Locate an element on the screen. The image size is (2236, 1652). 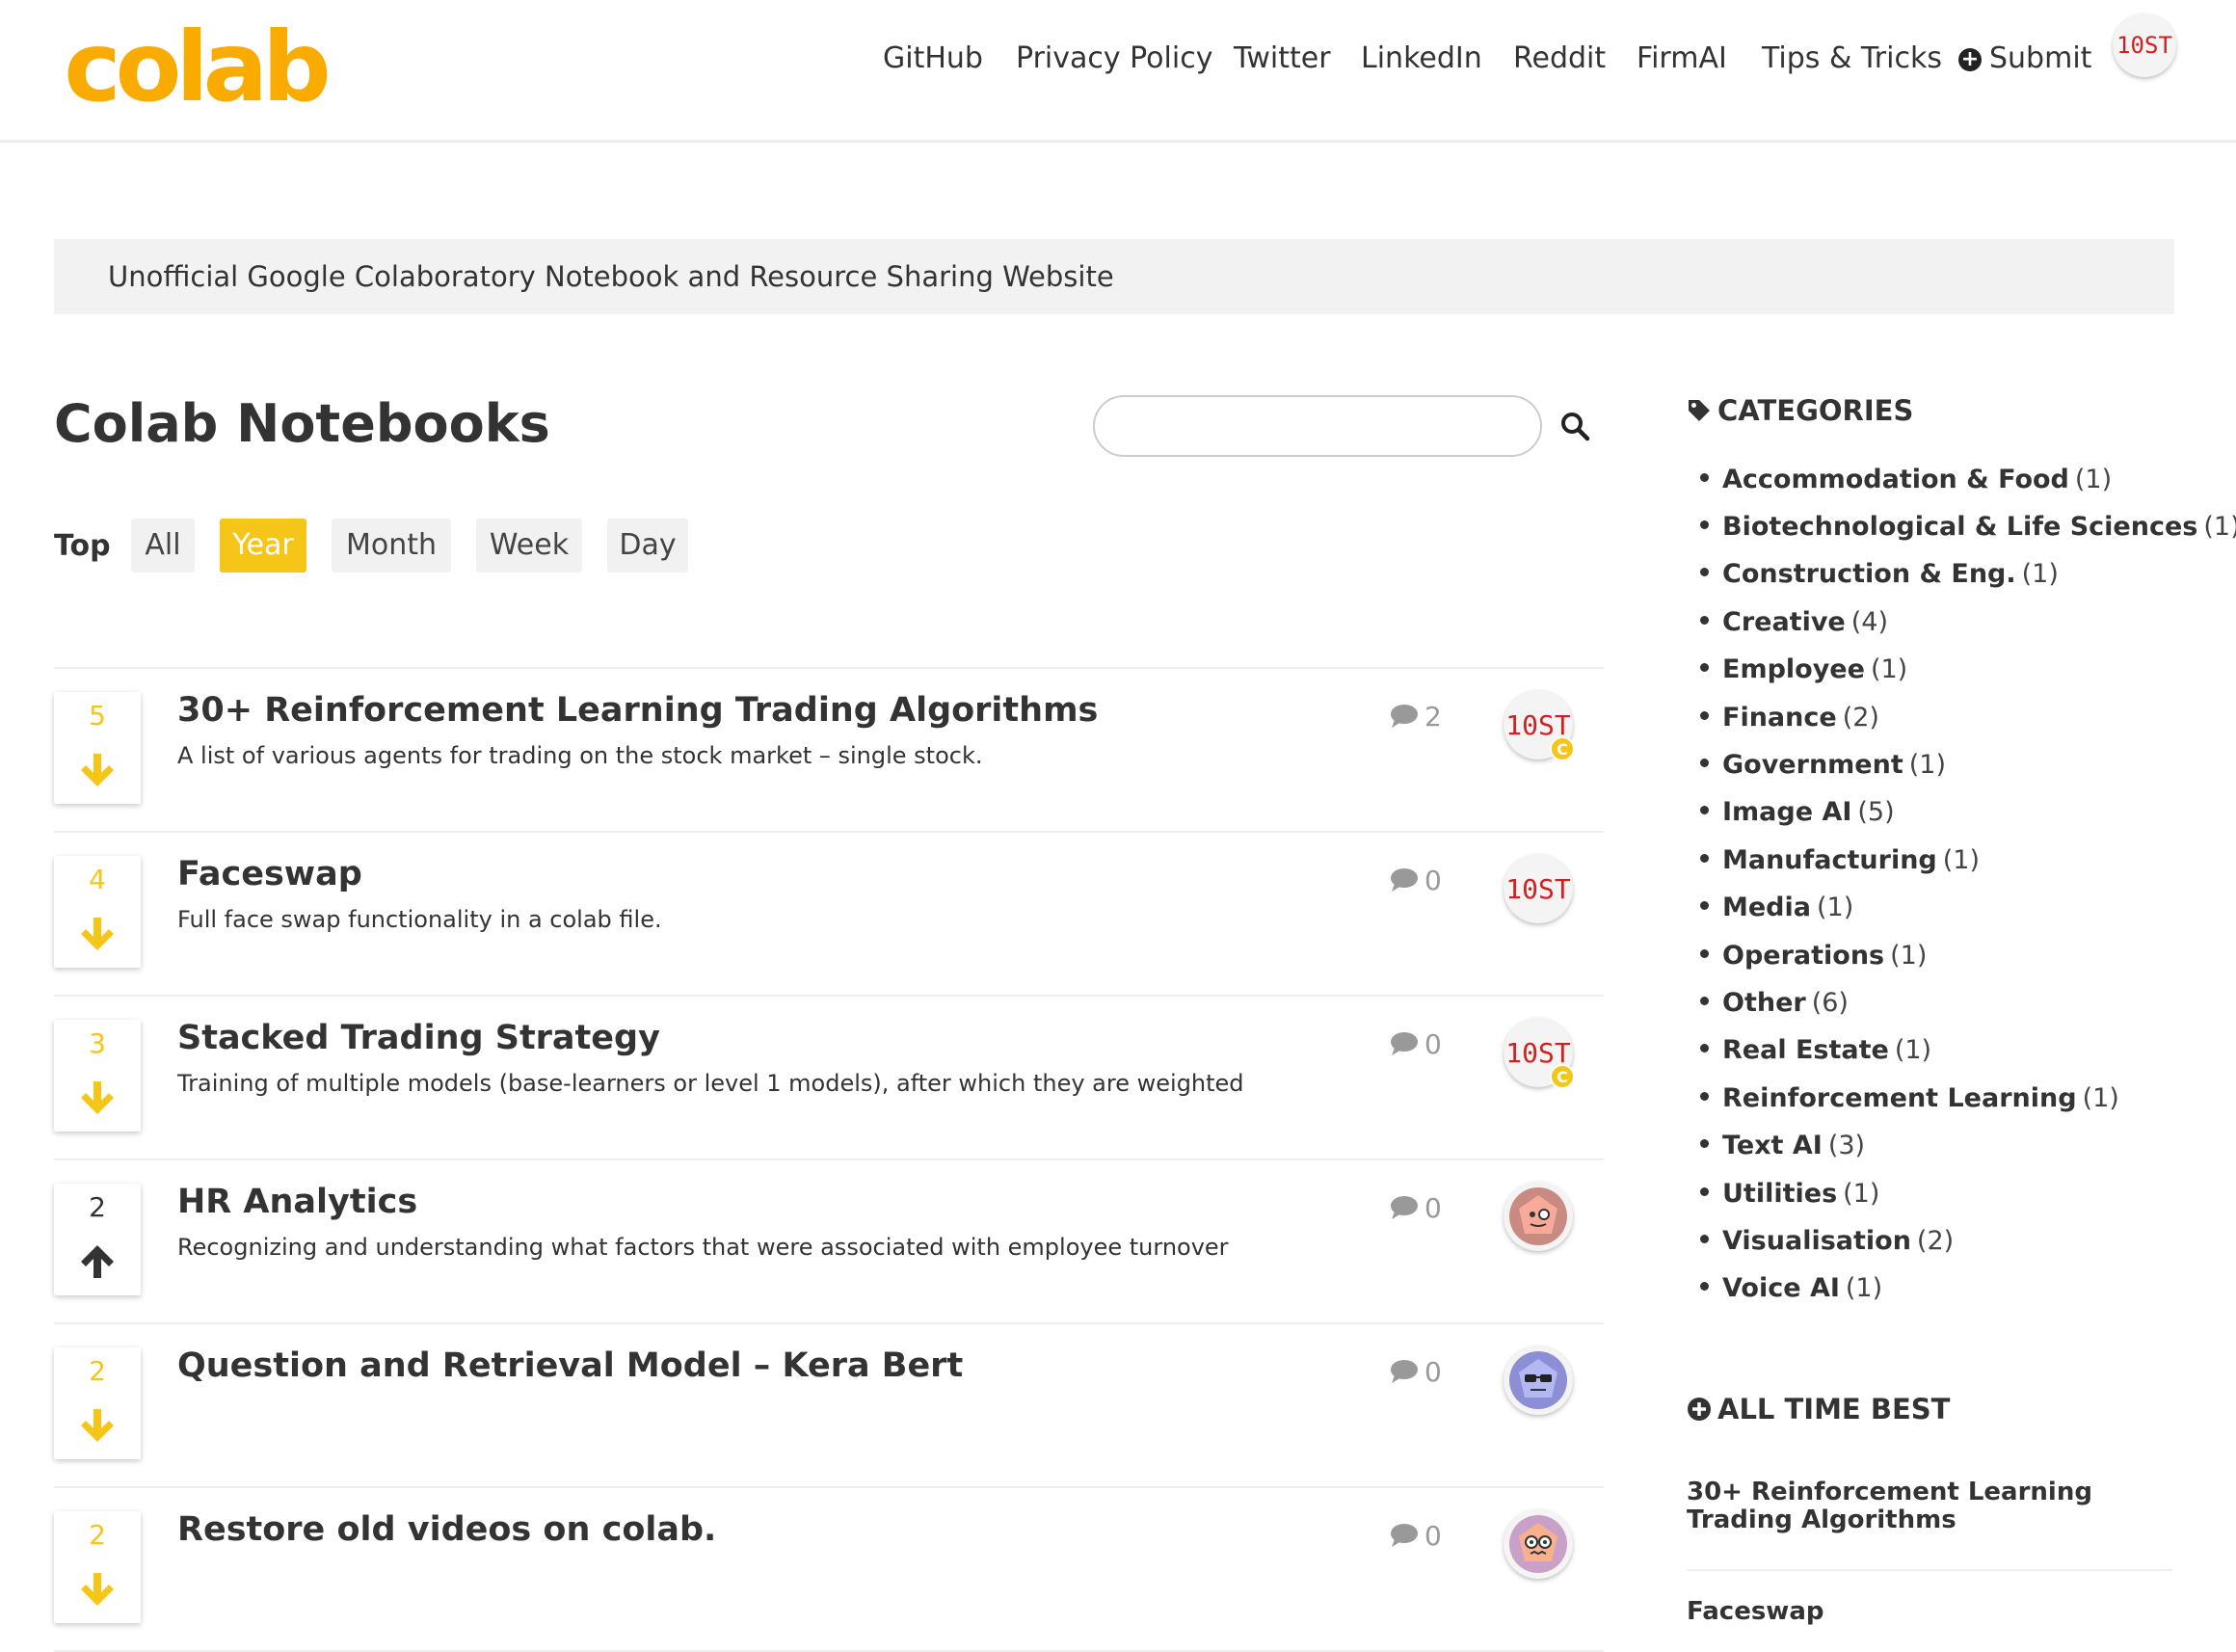
filter-year: Year is located at coordinates (263, 546).